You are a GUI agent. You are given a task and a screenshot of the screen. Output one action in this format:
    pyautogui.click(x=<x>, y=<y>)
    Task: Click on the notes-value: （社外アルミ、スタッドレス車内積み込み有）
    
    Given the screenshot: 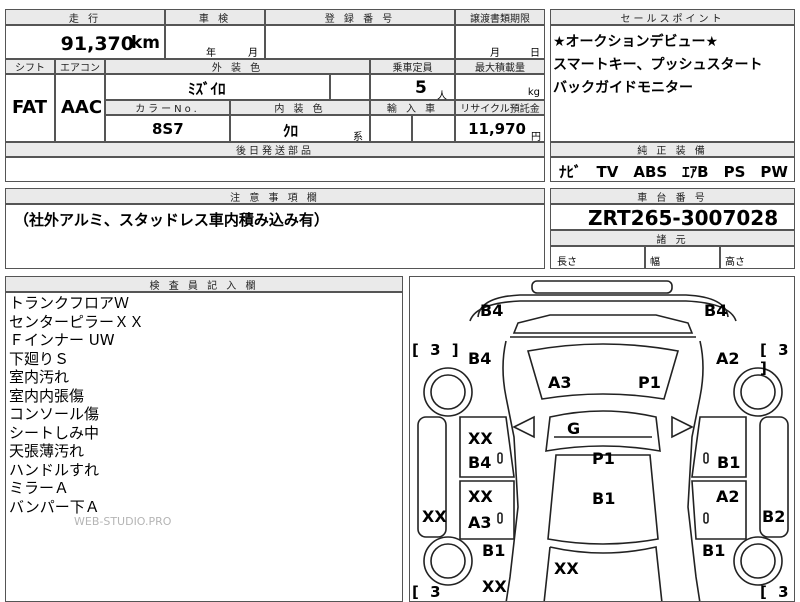 What is the action you would take?
    pyautogui.click(x=171, y=220)
    